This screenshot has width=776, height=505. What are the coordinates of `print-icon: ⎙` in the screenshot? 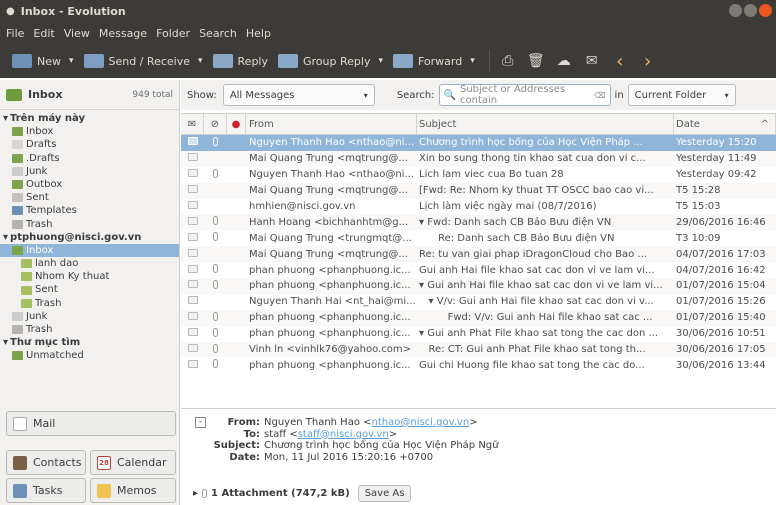 It's located at (508, 61).